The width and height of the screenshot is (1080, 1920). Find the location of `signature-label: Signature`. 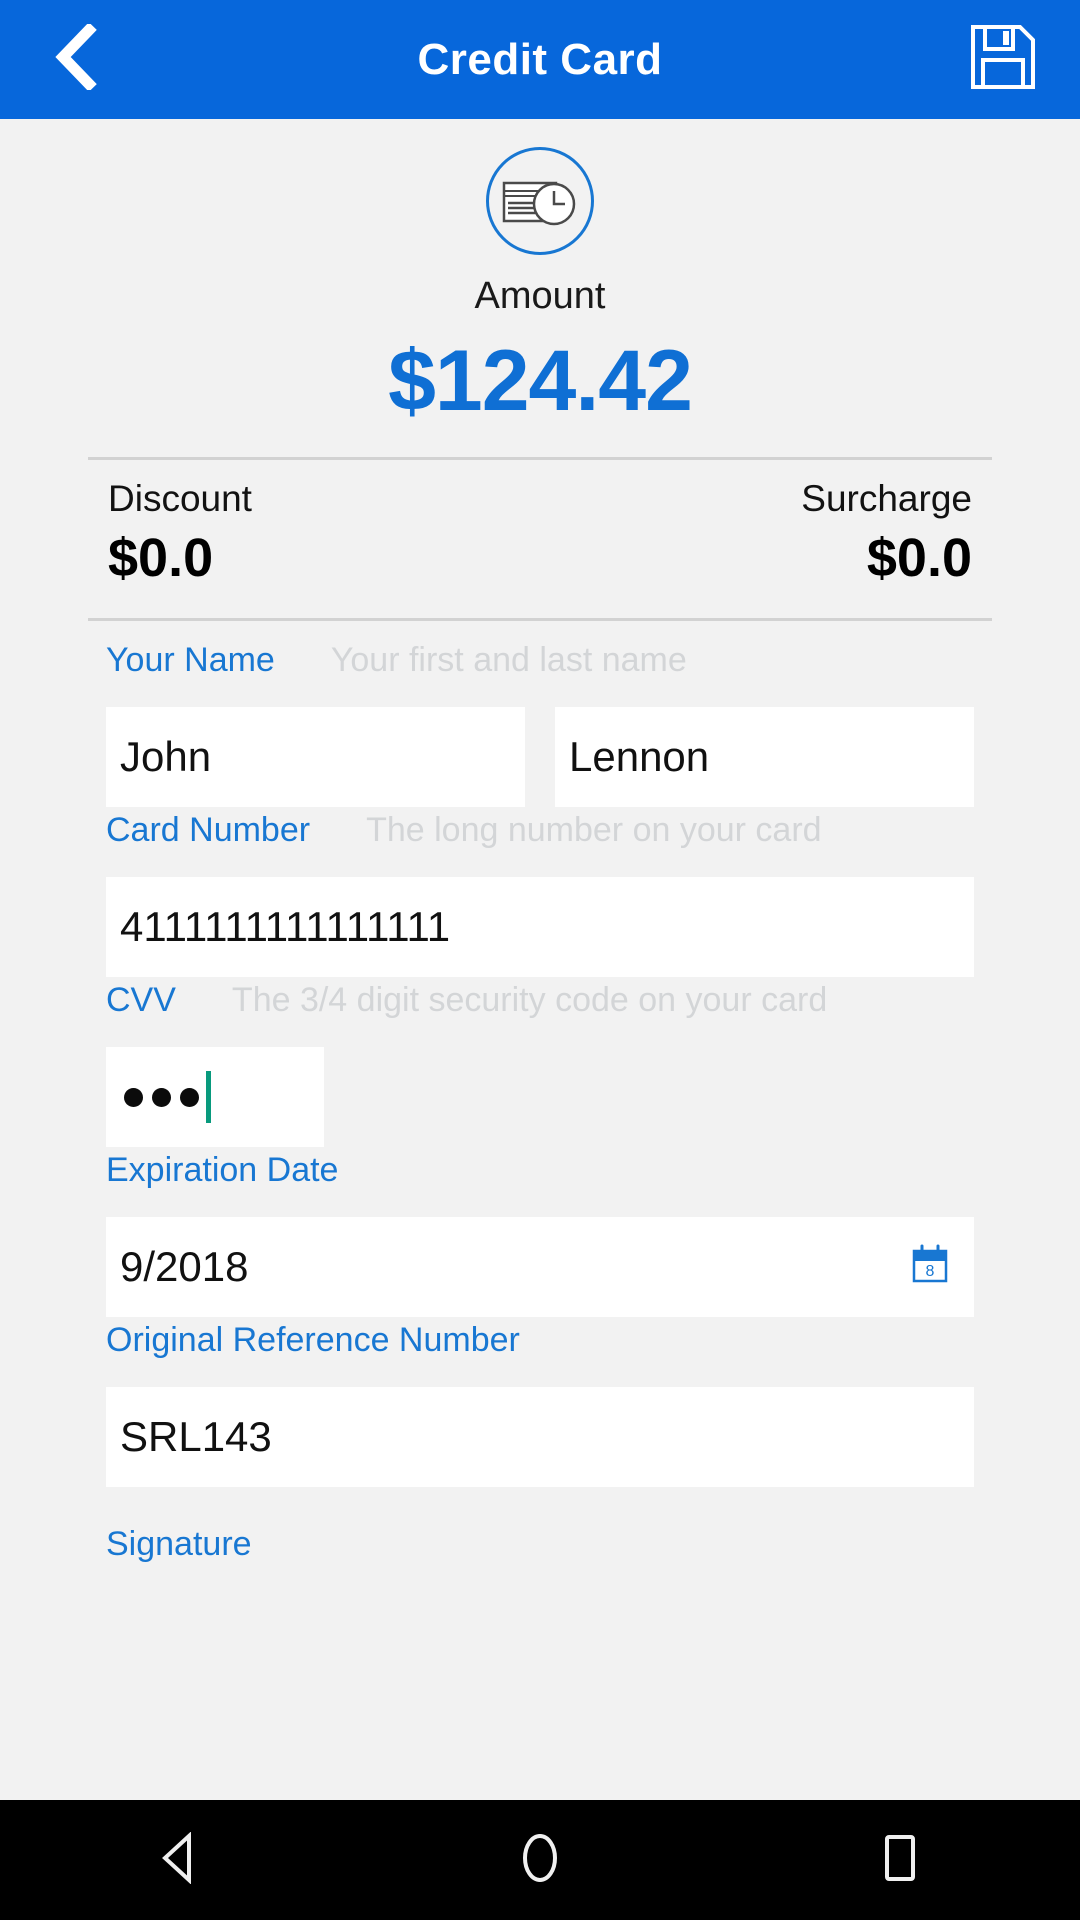

signature-label: Signature is located at coordinates (179, 1544).